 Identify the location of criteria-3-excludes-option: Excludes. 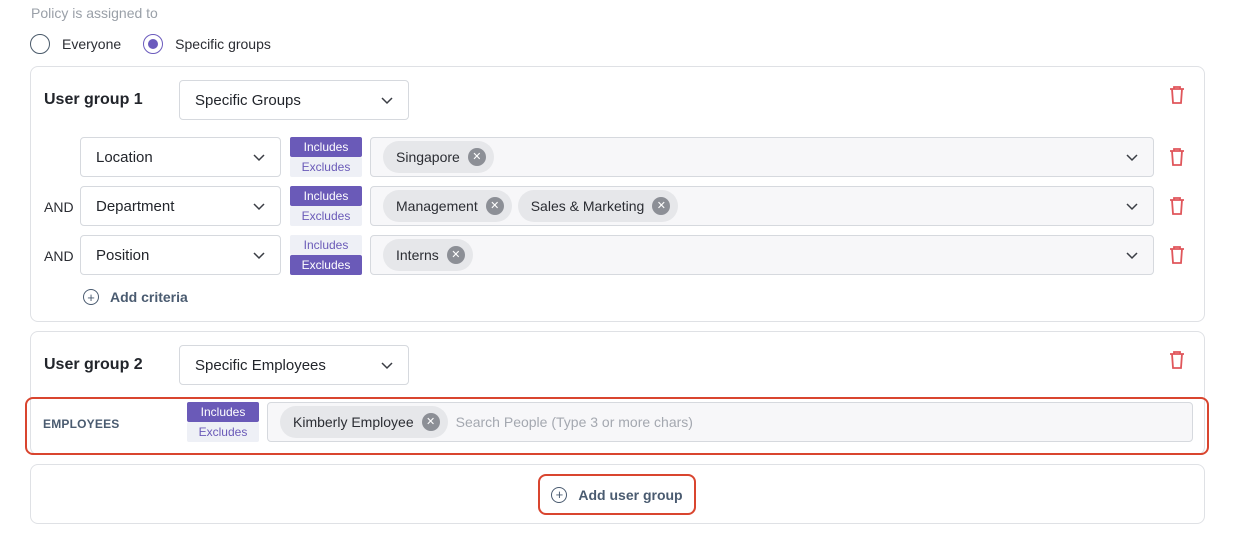
(326, 265).